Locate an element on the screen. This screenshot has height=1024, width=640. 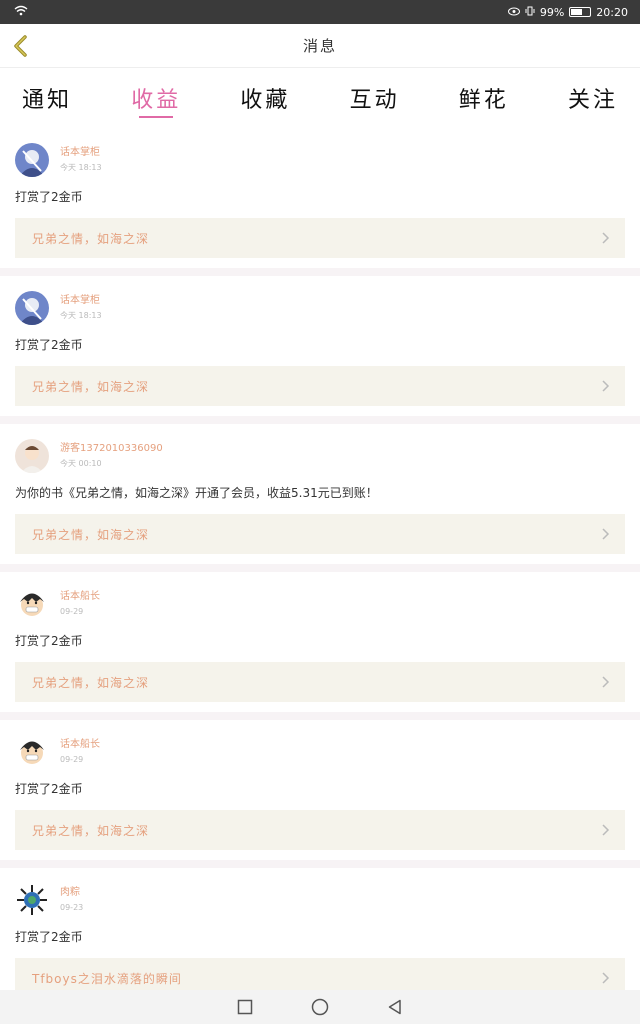
top-bar: 消息 is located at coordinates (320, 46).